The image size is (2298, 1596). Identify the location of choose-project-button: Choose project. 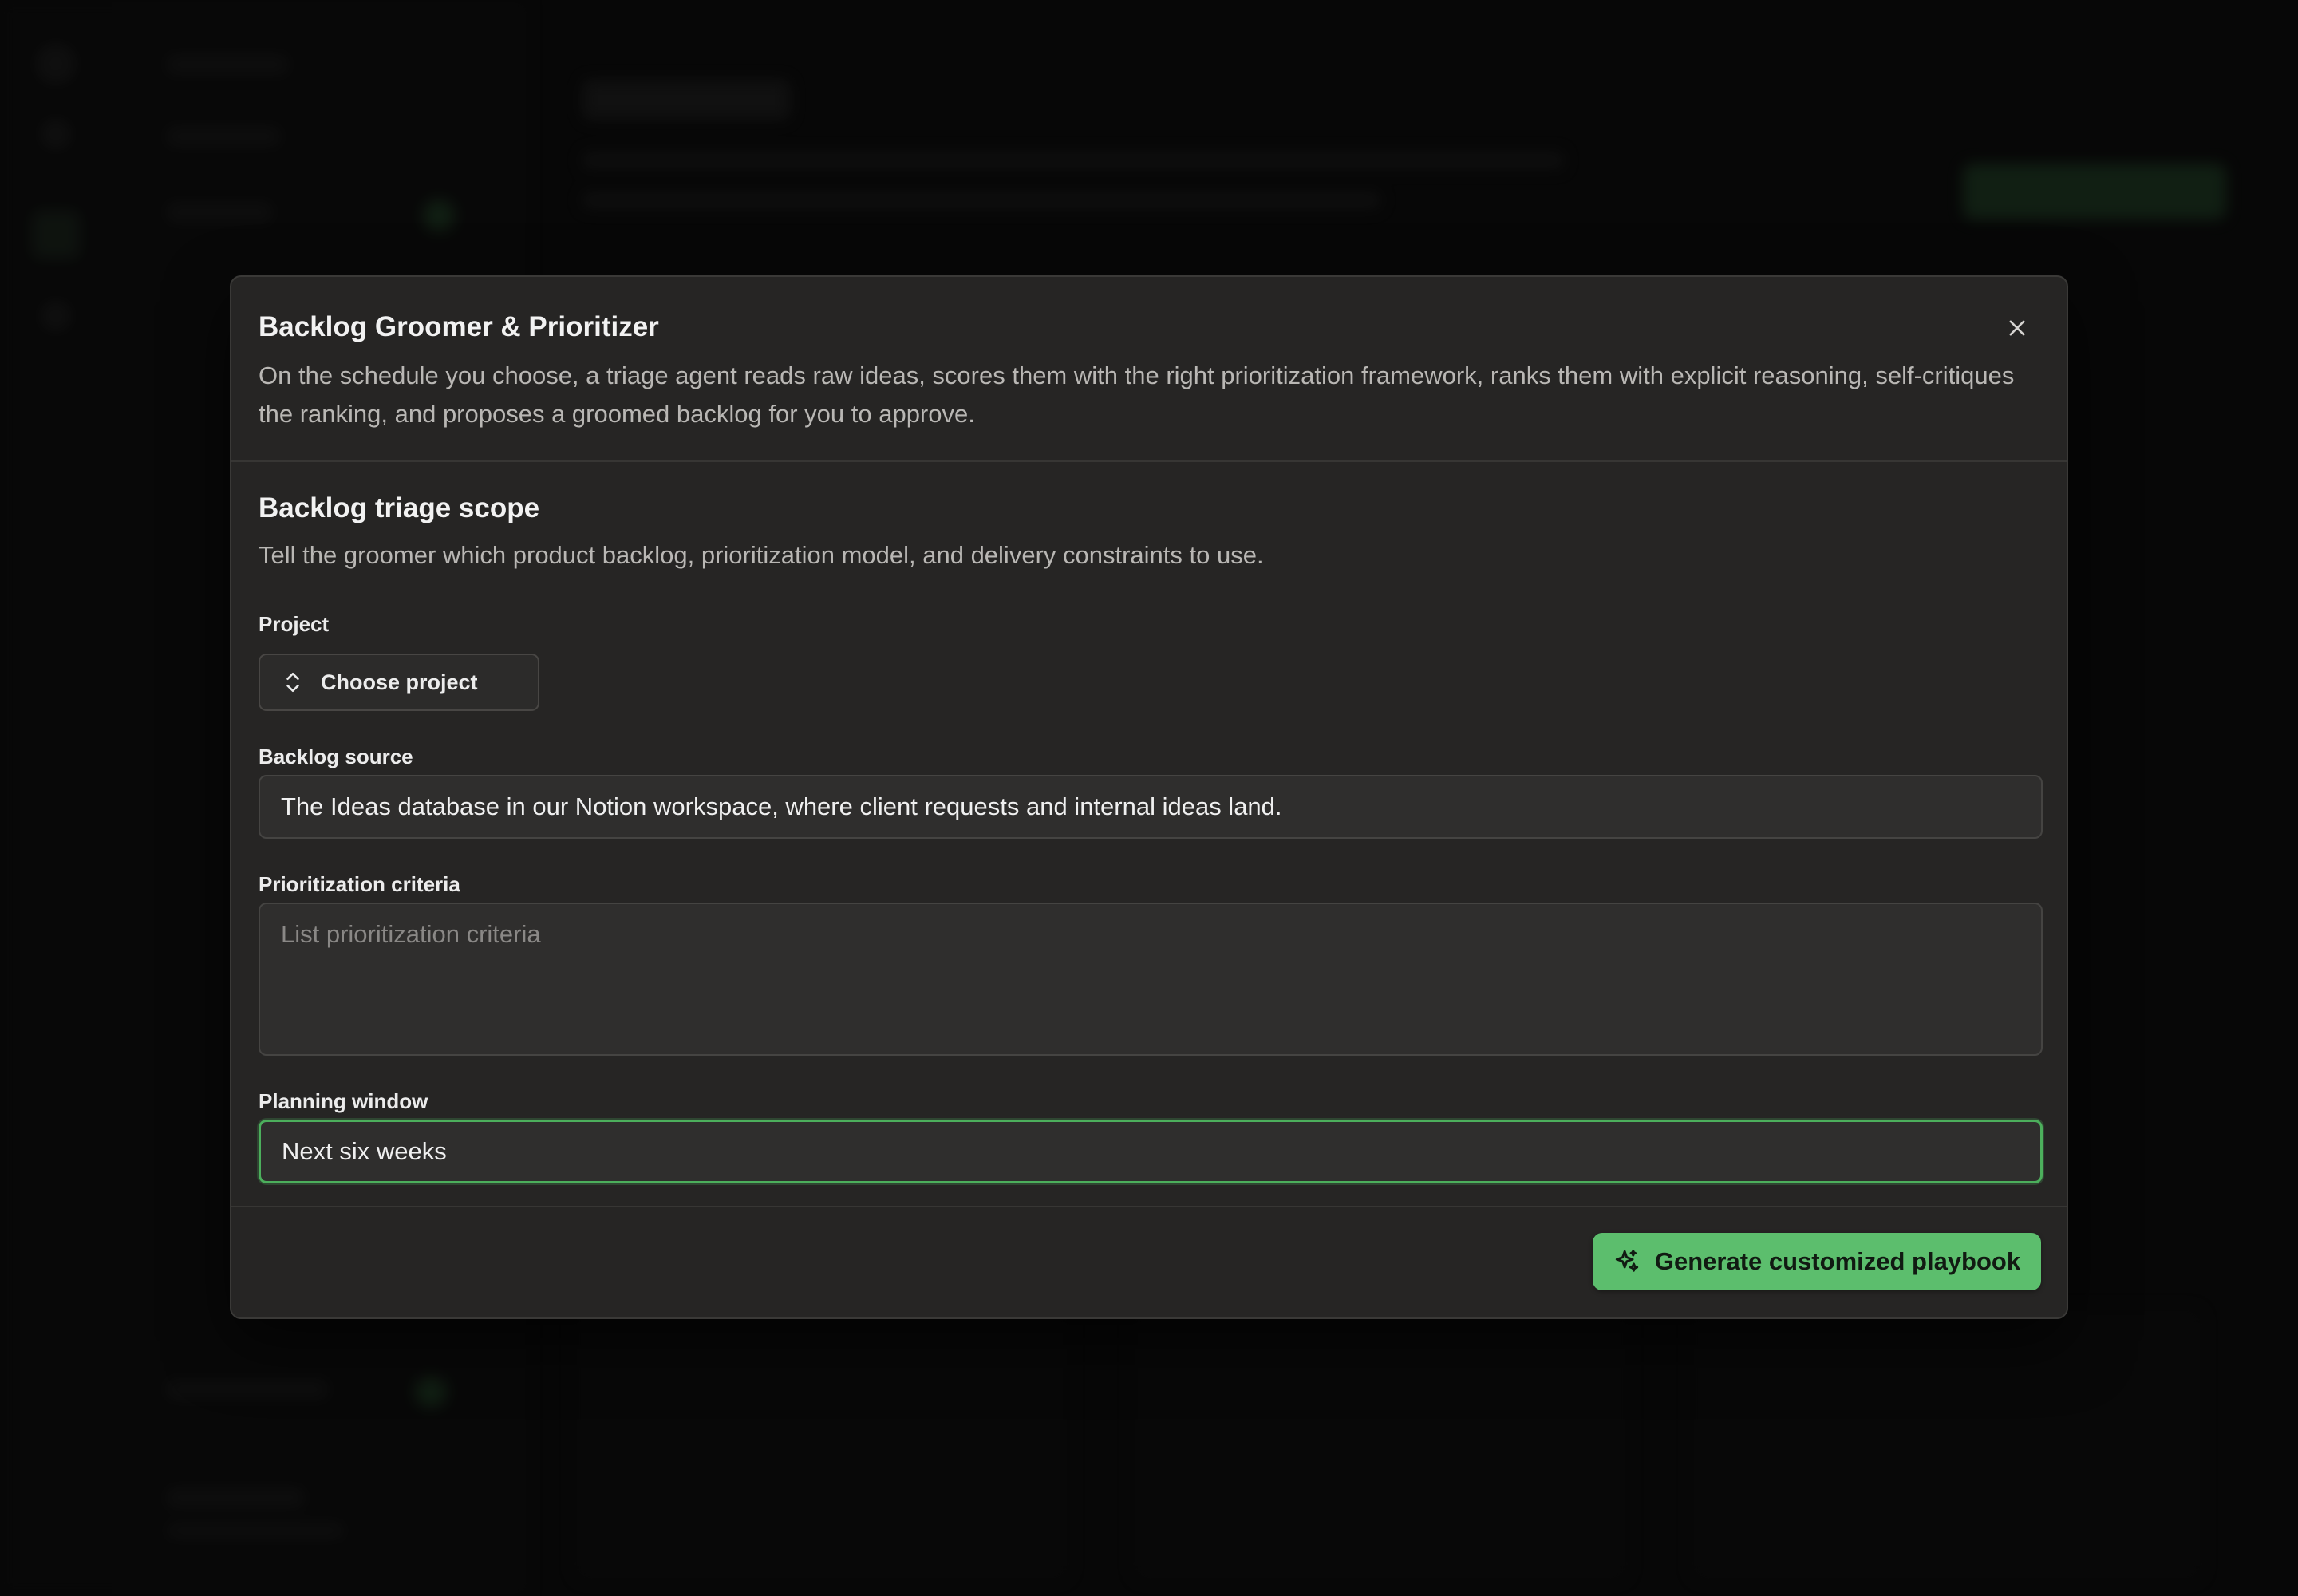
(399, 682).